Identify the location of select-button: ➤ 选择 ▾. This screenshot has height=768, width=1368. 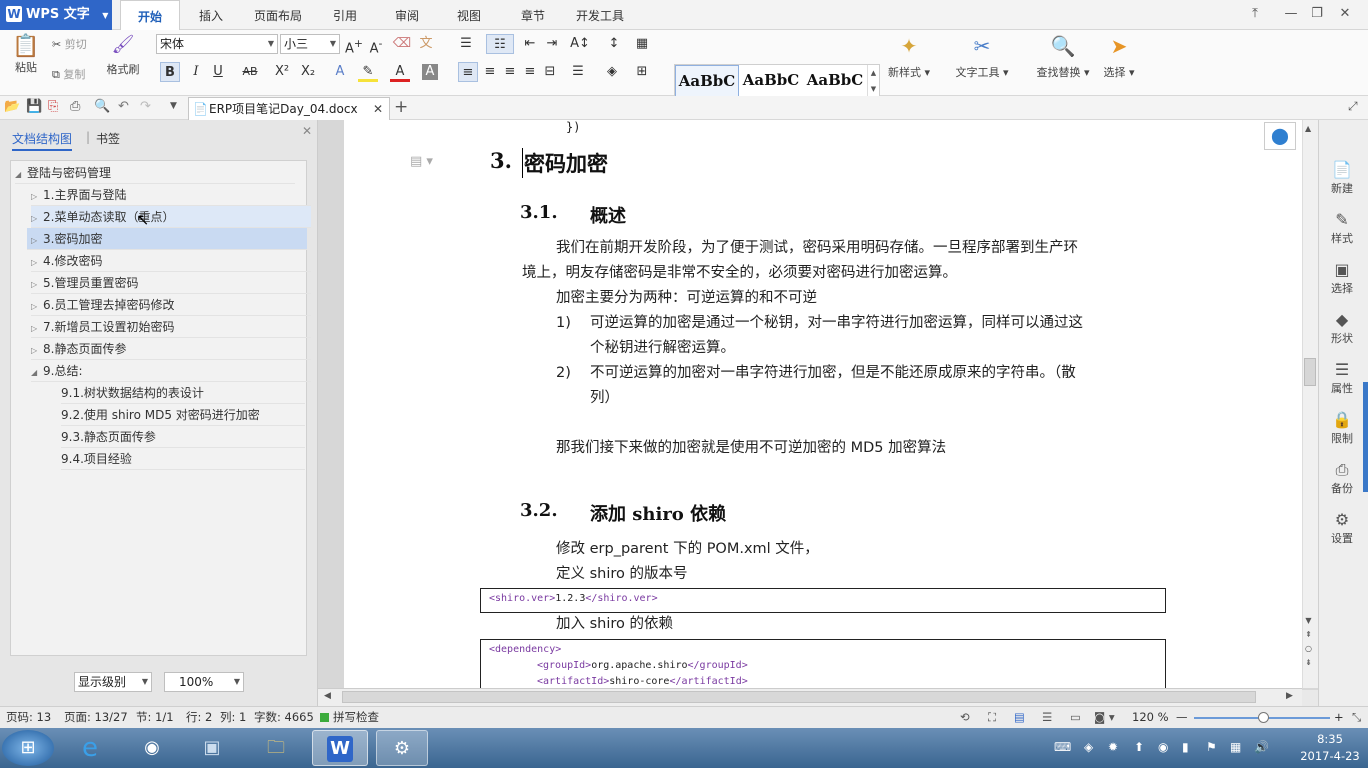
(1119, 57).